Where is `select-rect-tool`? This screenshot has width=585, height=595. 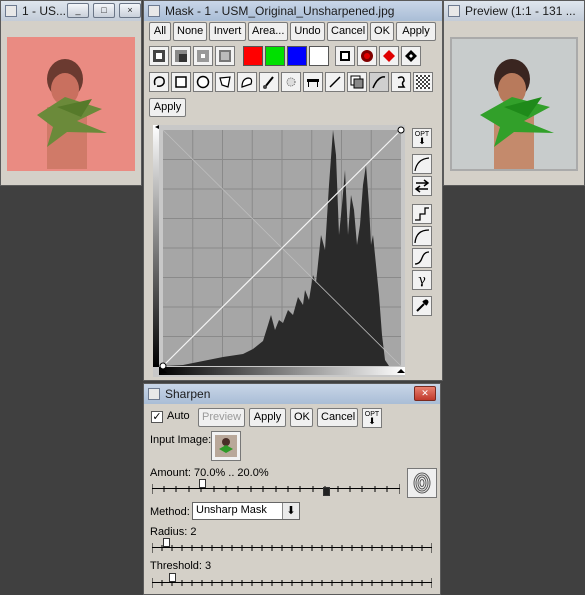 select-rect-tool is located at coordinates (159, 56).